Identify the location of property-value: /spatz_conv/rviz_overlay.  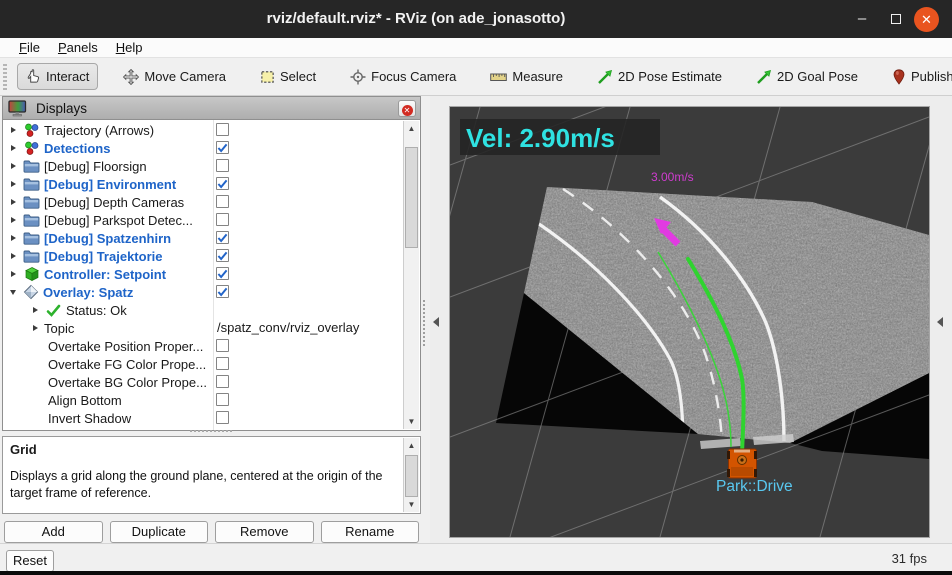
(288, 328).